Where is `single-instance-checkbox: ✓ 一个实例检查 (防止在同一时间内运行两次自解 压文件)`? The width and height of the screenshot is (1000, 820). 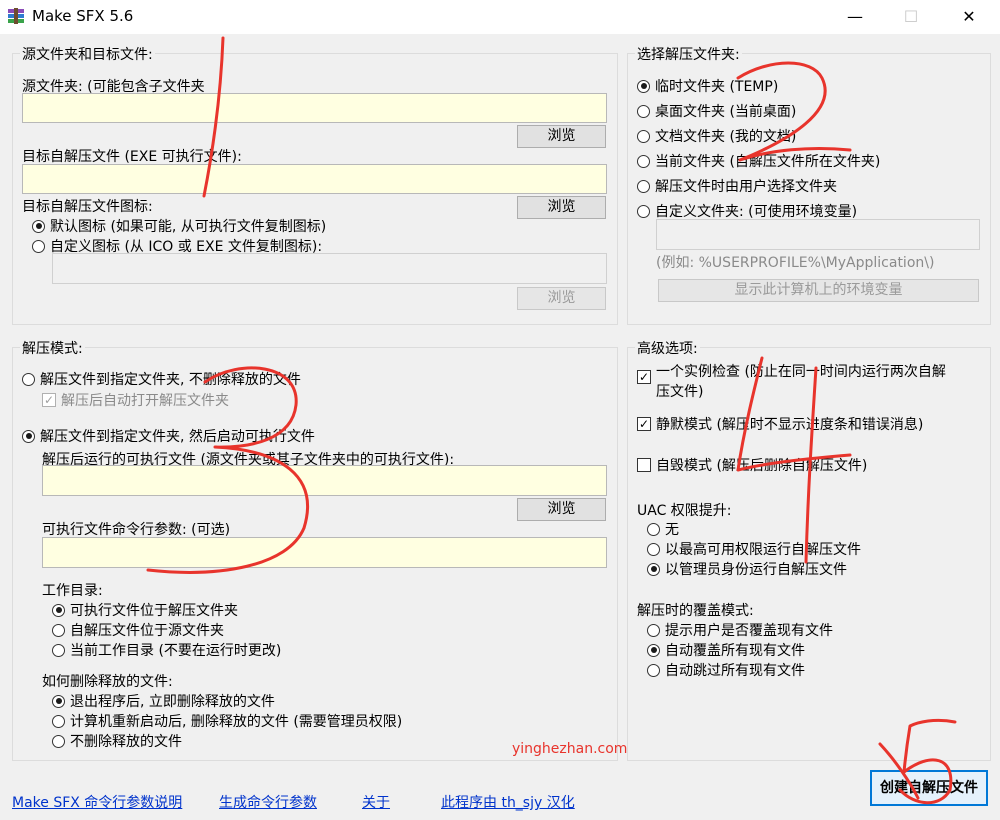 single-instance-checkbox: ✓ 一个实例检查 (防止在同一时间内运行两次自解 压文件) is located at coordinates (791, 381).